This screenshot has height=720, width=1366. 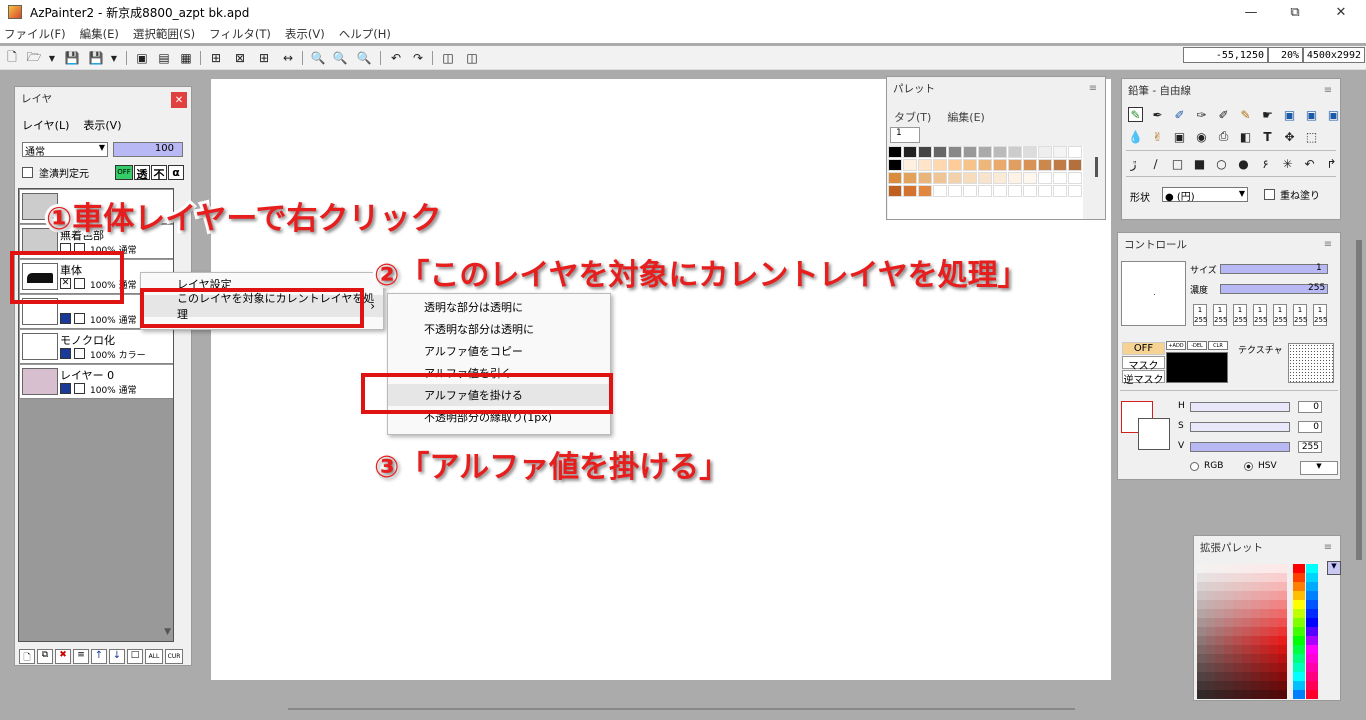 What do you see at coordinates (448, 58) in the screenshot?
I see `select-tool-icon: ◫` at bounding box center [448, 58].